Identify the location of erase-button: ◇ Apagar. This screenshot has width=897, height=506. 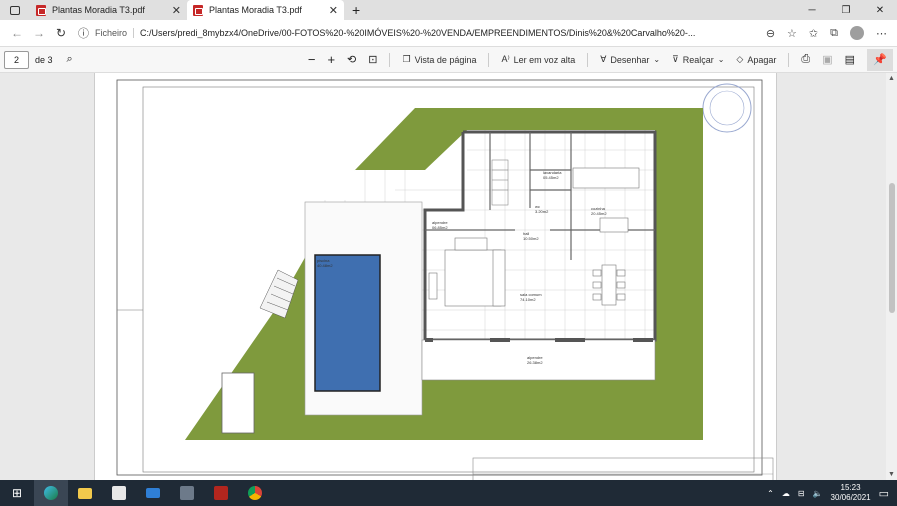
(756, 59).